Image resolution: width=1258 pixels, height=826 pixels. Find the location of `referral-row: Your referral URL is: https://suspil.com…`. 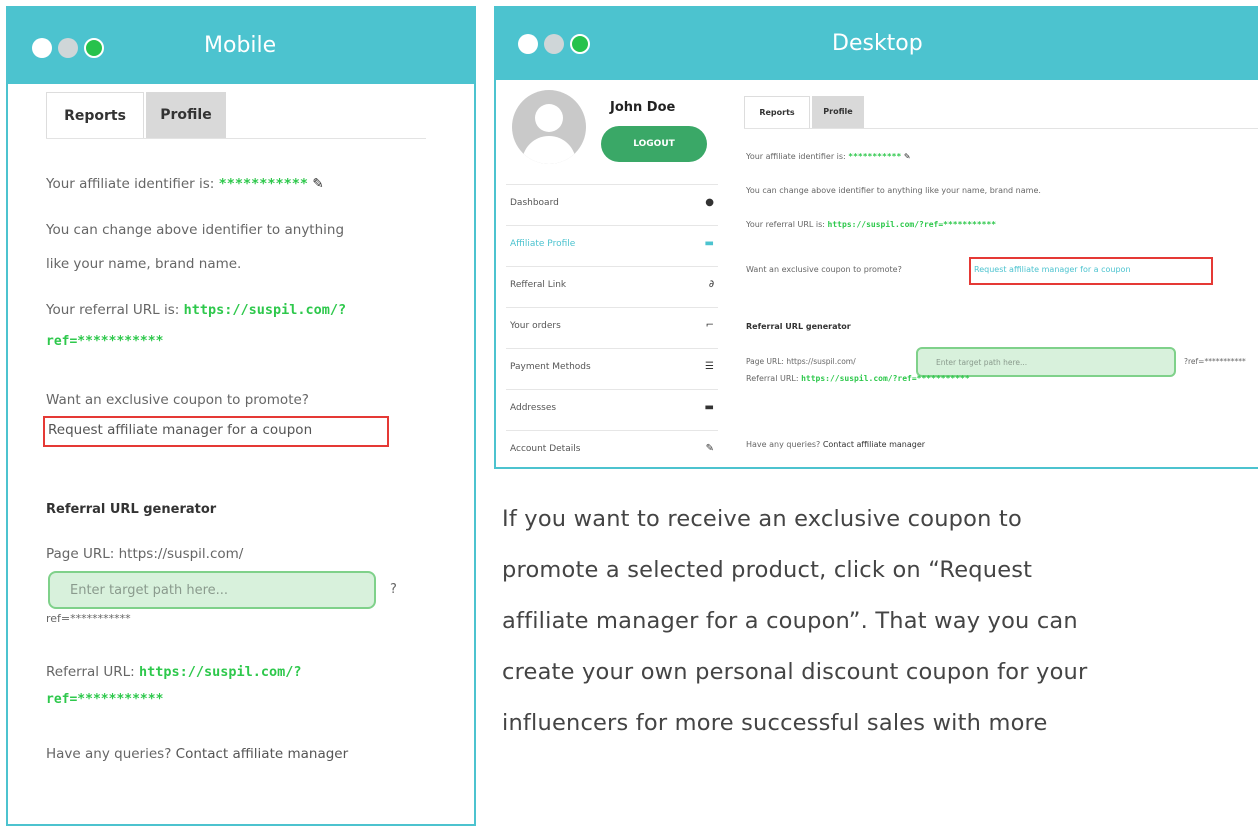

referral-row: Your referral URL is: https://suspil.com… is located at coordinates (871, 224).